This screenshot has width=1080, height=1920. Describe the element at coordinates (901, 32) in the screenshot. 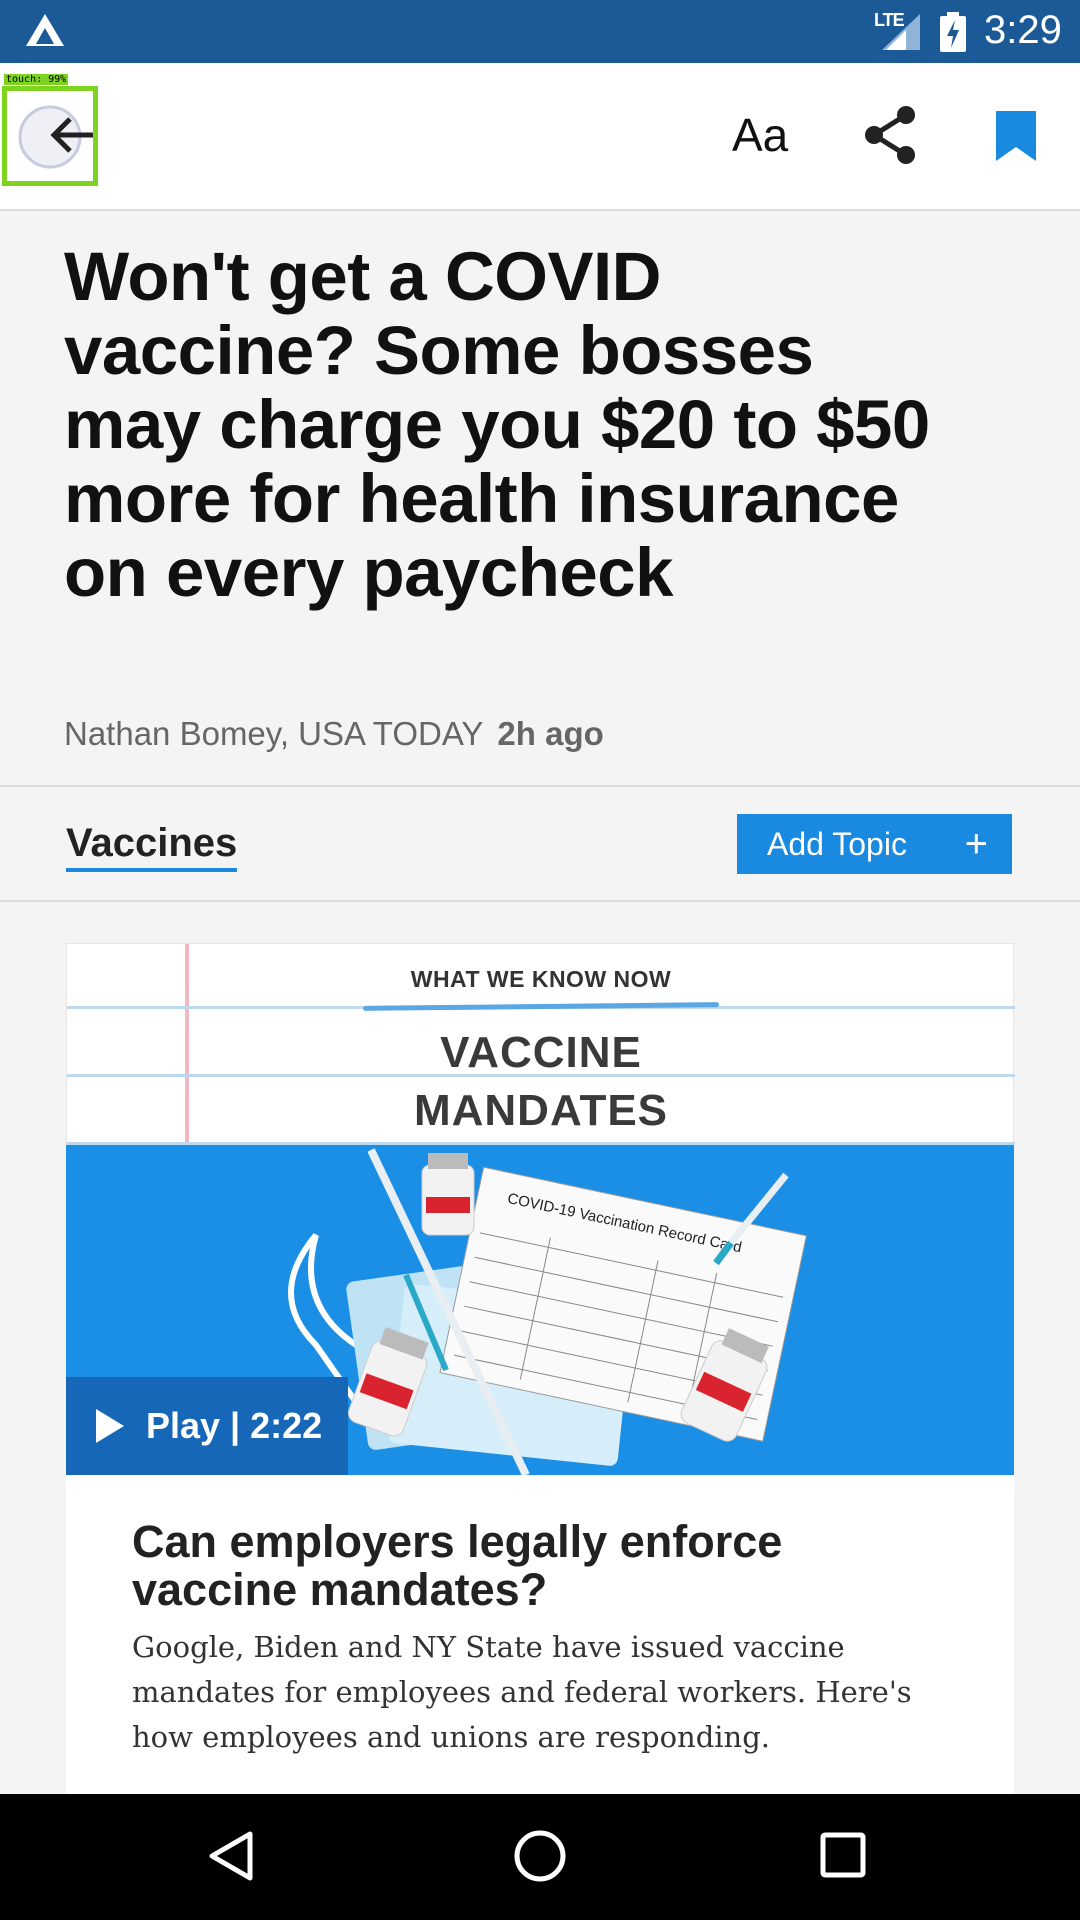

I see `signal-icon` at that location.